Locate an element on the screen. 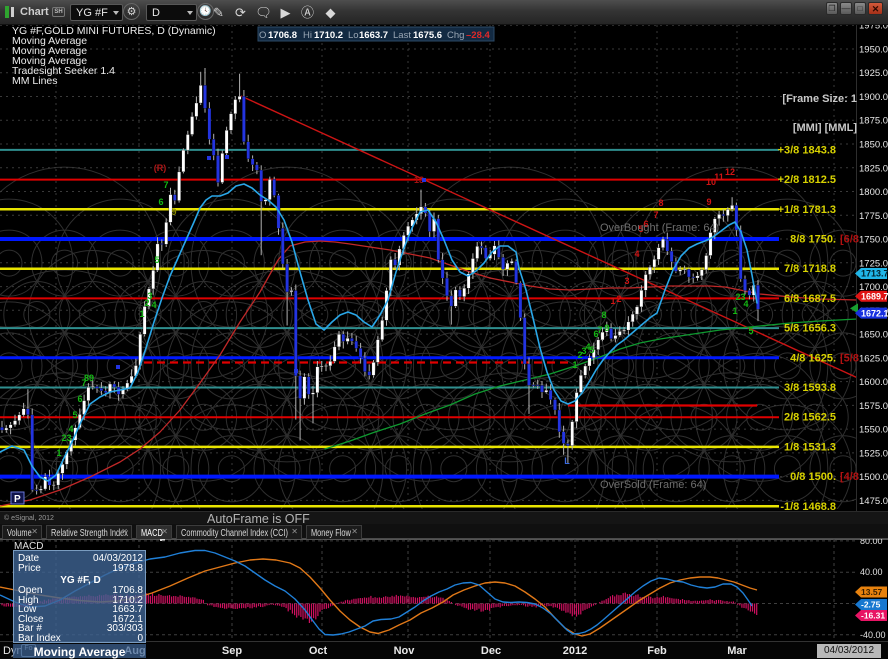 The height and width of the screenshot is (659, 888). svg-text: 1825.0 is located at coordinates (873, 168).